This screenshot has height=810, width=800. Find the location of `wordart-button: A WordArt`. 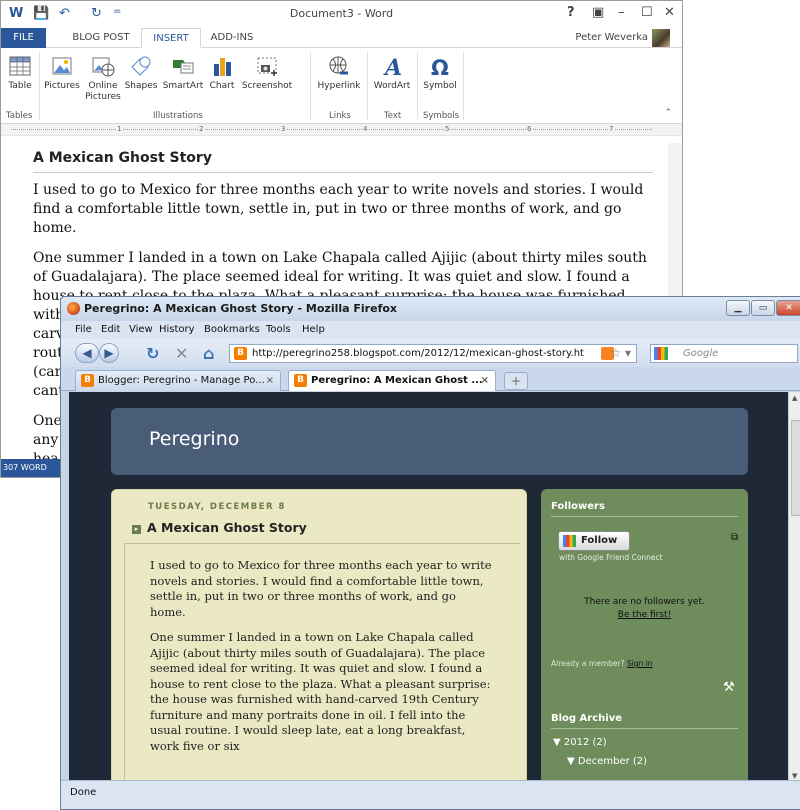

wordart-button: A WordArt is located at coordinates (392, 73).